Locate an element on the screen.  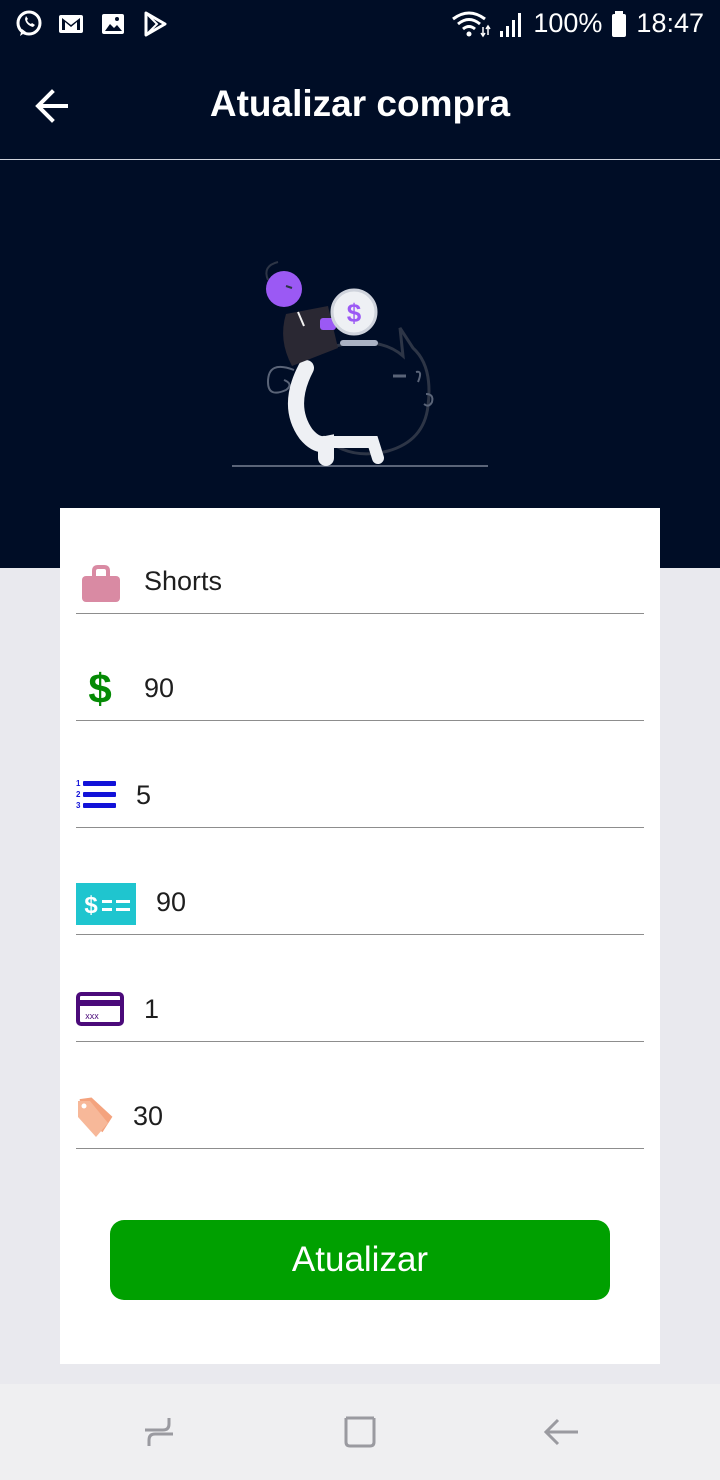
svg-text: 3 is located at coordinates (78, 805).